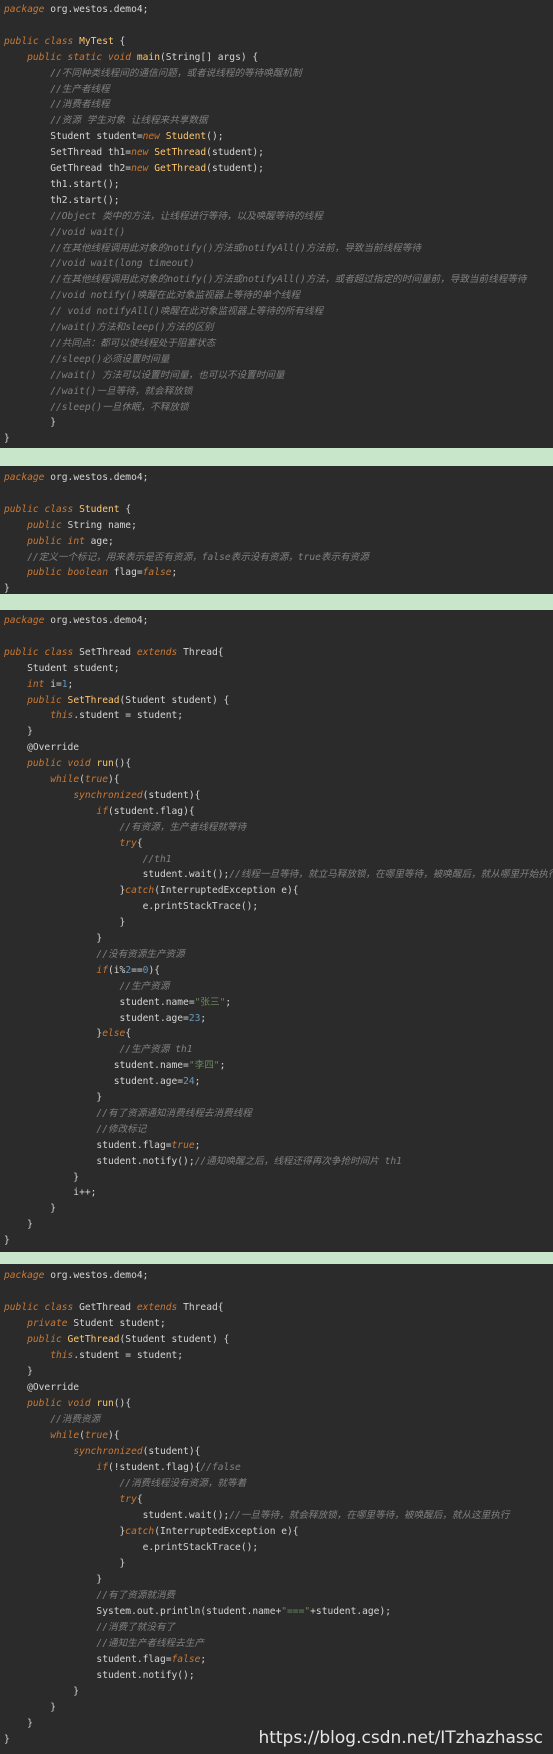 Image resolution: width=553 pixels, height=1754 pixels. What do you see at coordinates (75, 1419) in the screenshot?
I see `code-line: //消费资源` at bounding box center [75, 1419].